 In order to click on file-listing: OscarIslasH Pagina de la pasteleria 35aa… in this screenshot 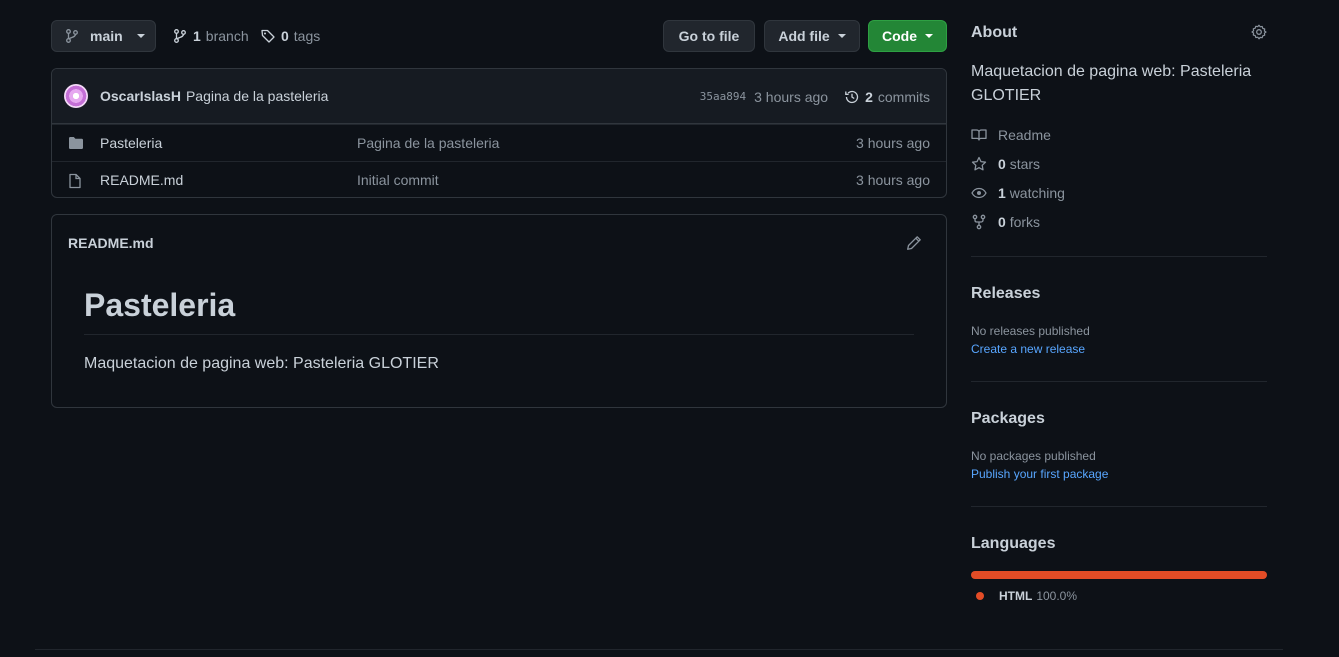, I will do `click(499, 133)`.